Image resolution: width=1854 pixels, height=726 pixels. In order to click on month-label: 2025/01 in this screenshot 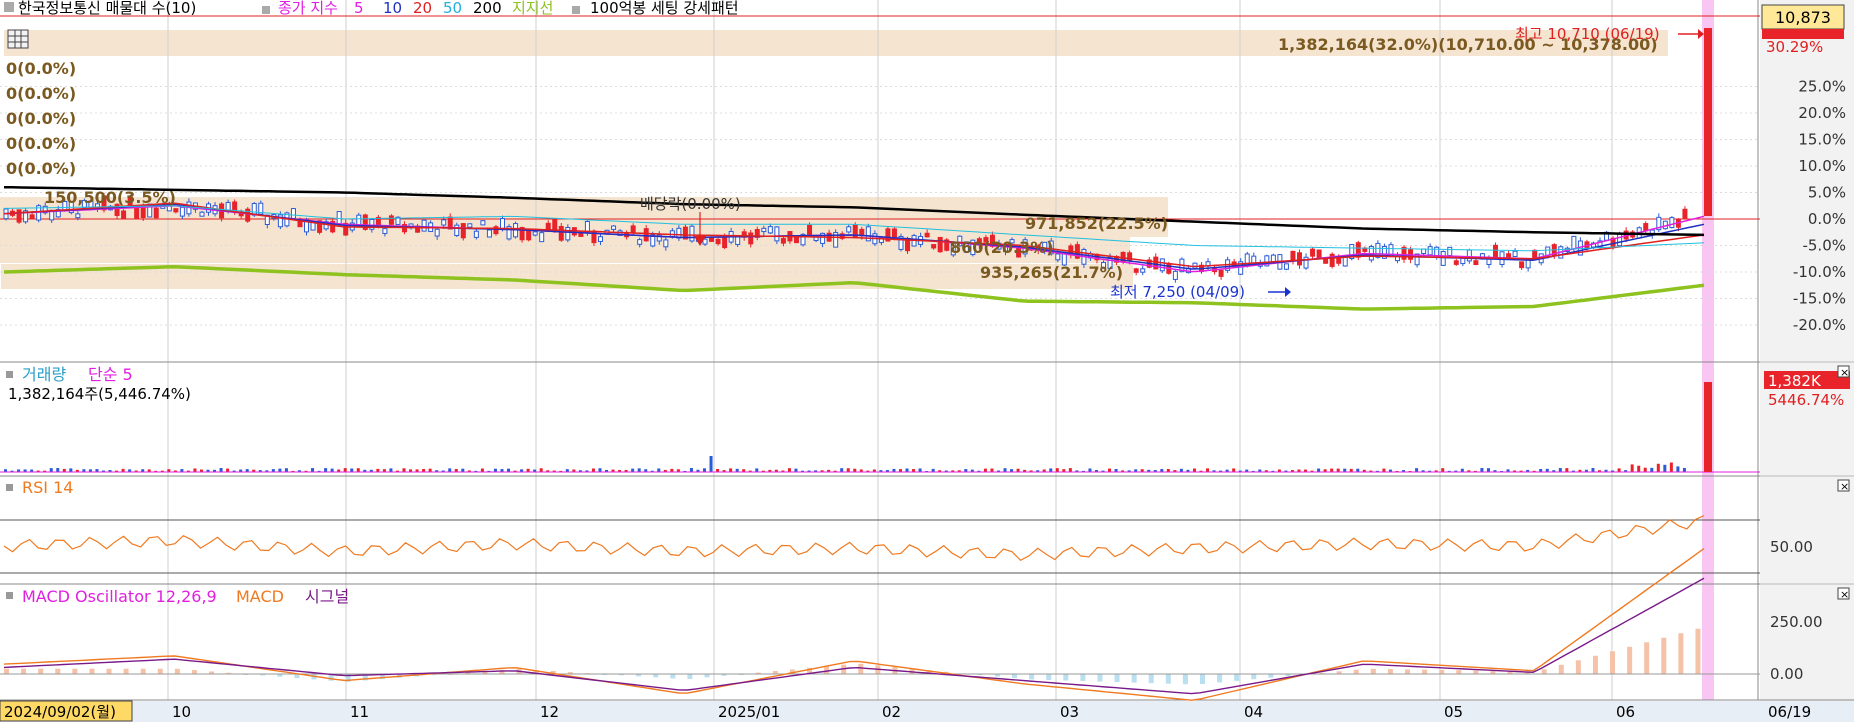, I will do `click(749, 712)`.